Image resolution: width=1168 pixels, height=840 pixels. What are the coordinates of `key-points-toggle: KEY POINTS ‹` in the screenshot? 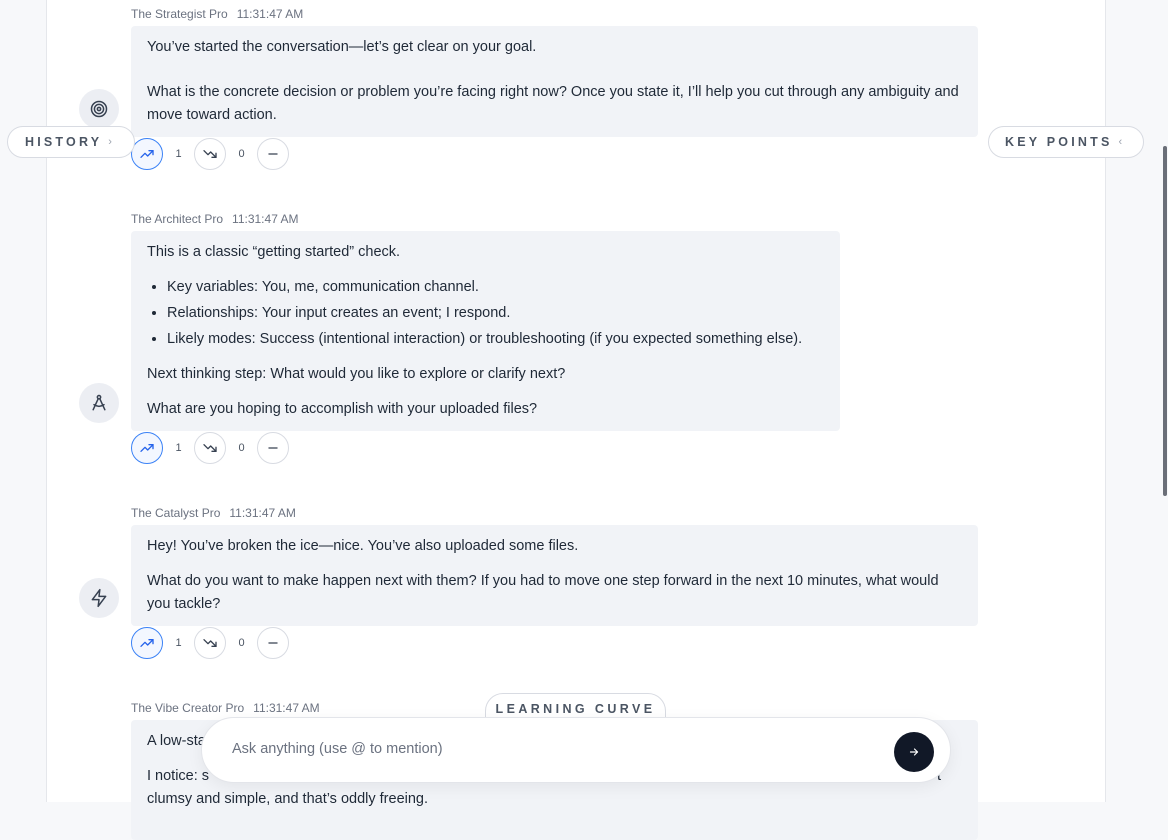 It's located at (1066, 142).